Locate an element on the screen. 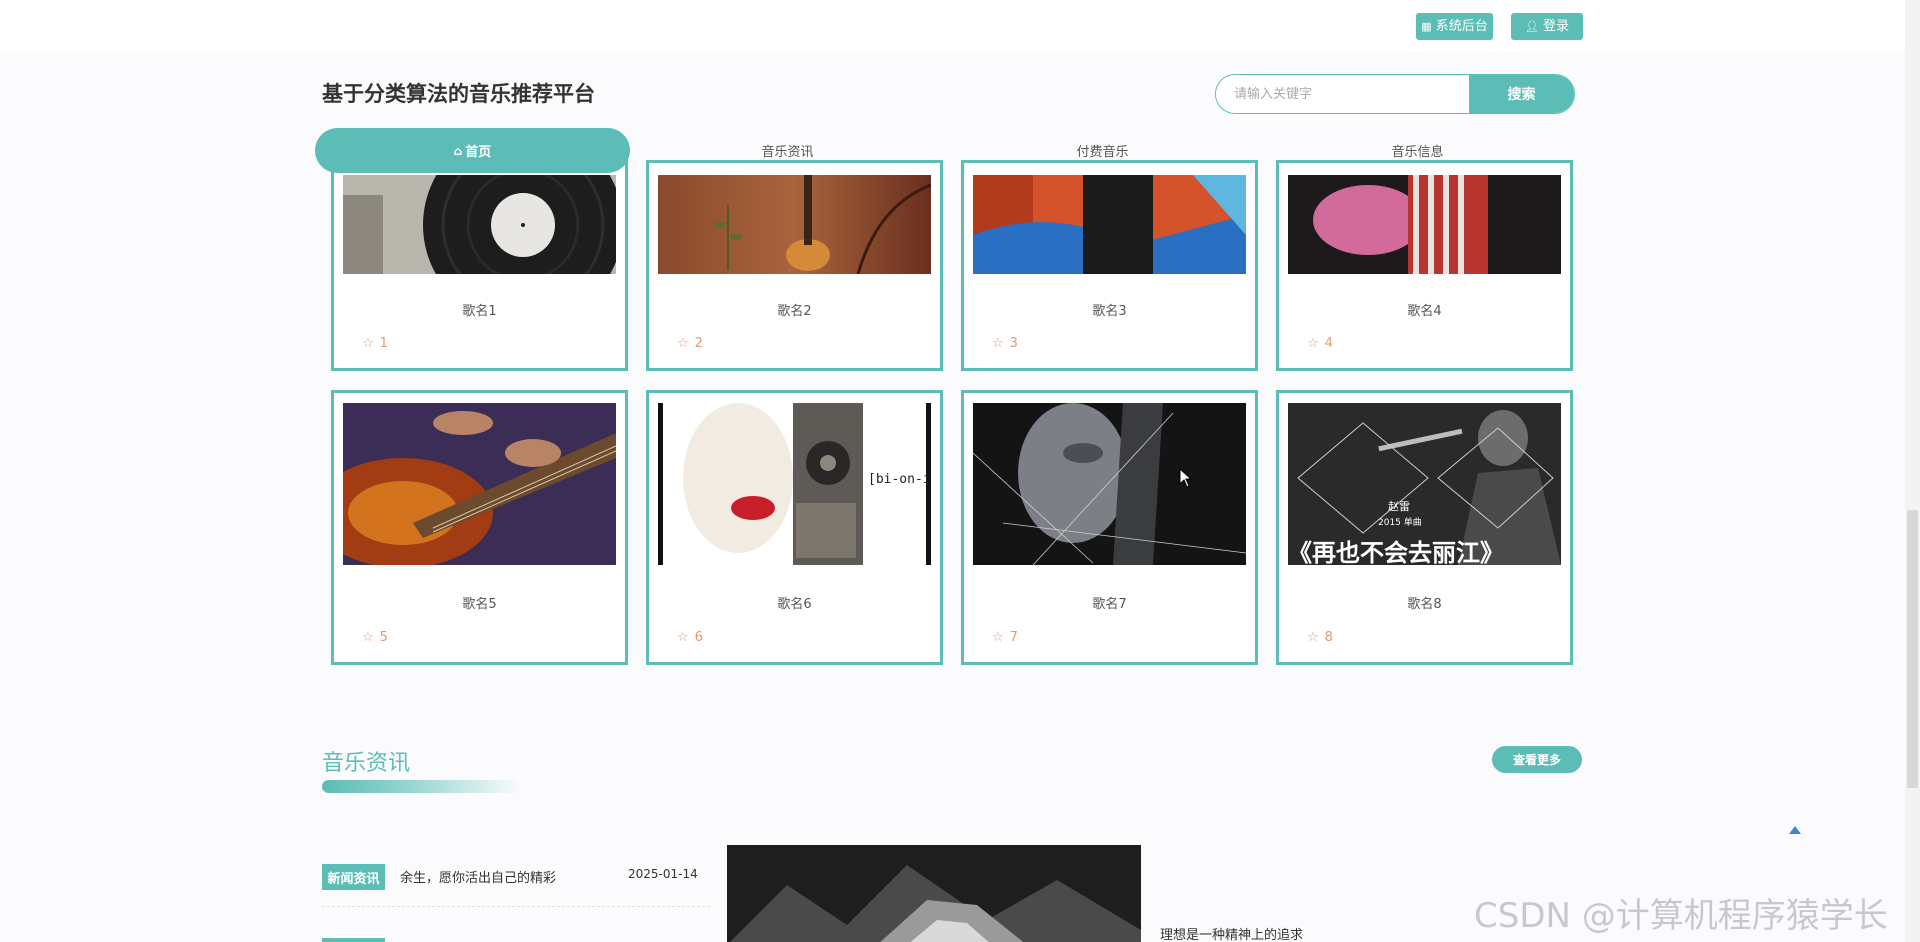 This screenshot has width=1920, height=942. main-nav: ⌂ 首页 音乐资讯 付费音乐 音乐信息 is located at coordinates (945, 150).